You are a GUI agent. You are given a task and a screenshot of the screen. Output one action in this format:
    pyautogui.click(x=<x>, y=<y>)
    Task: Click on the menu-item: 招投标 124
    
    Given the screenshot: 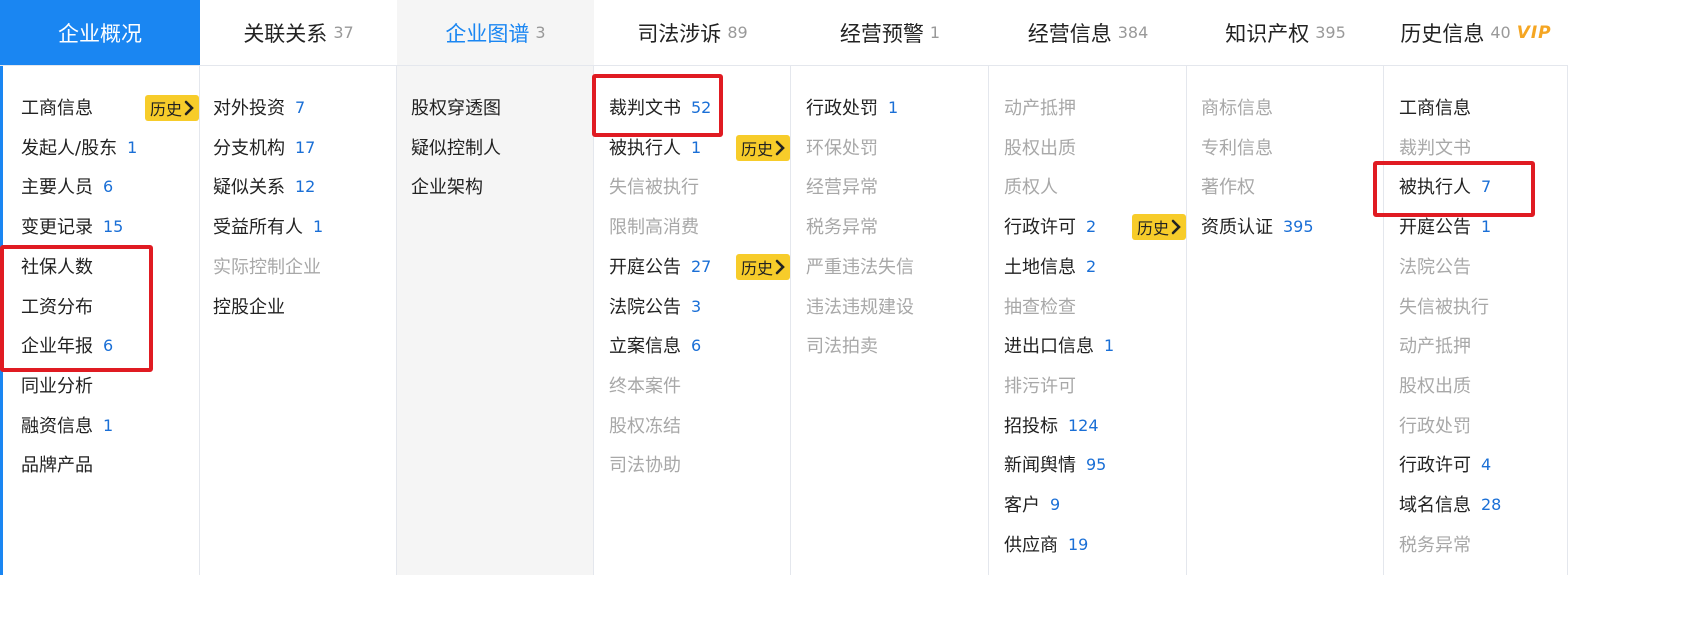 What is the action you would take?
    pyautogui.click(x=1087, y=425)
    